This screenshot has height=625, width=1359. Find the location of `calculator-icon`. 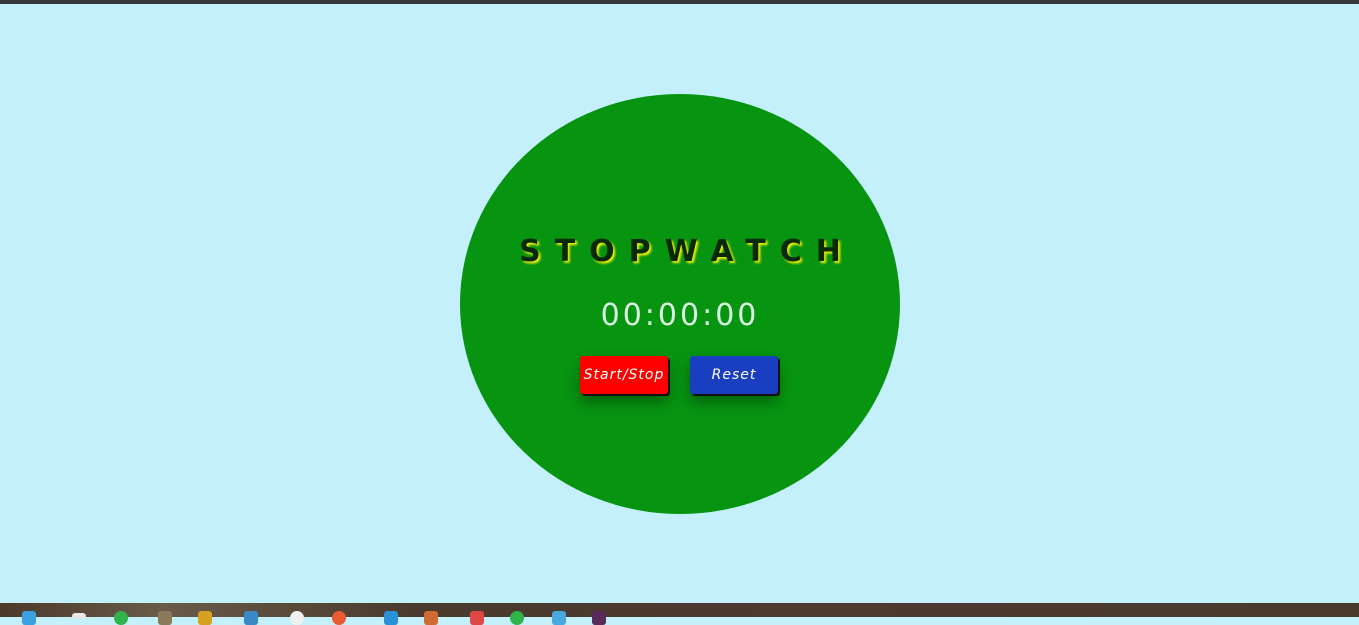

calculator-icon is located at coordinates (559, 618).